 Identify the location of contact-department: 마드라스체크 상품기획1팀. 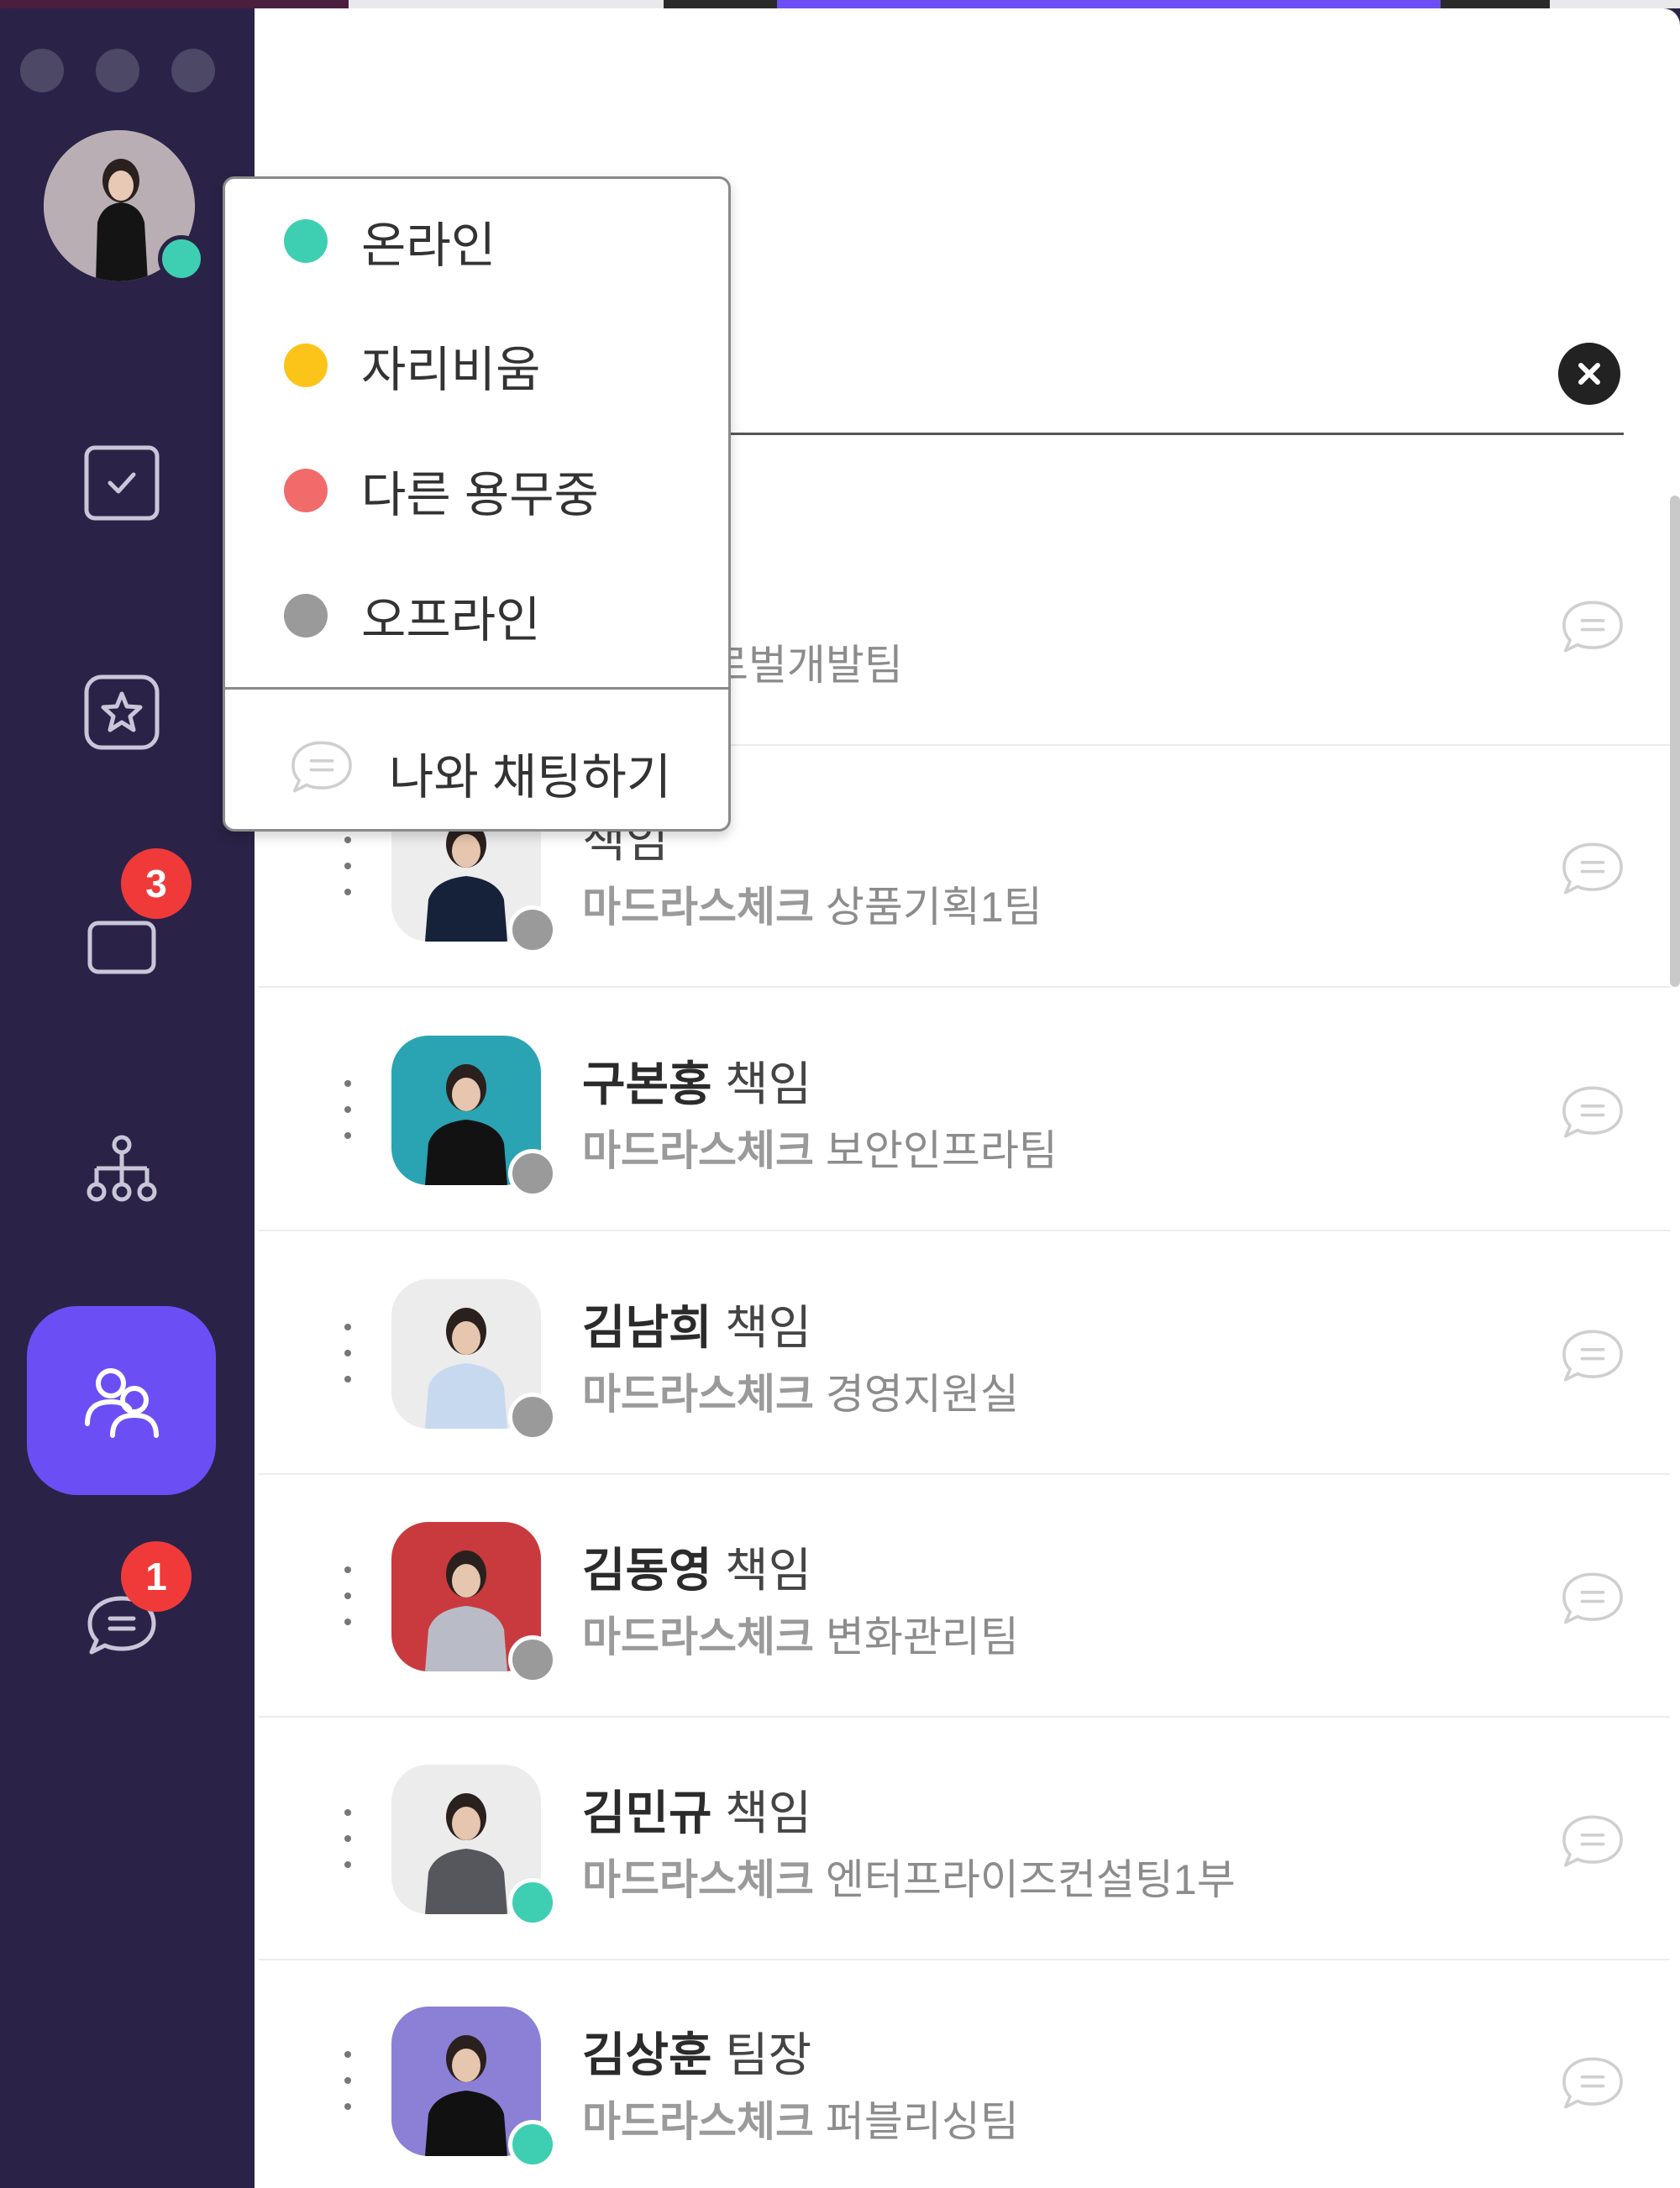
(812, 908).